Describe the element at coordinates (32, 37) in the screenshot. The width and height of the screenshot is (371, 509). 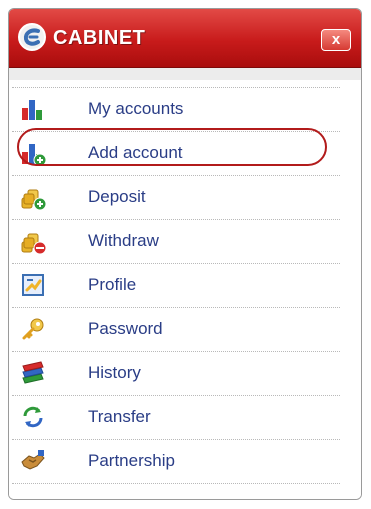
I see `cabinet-logo-icon` at that location.